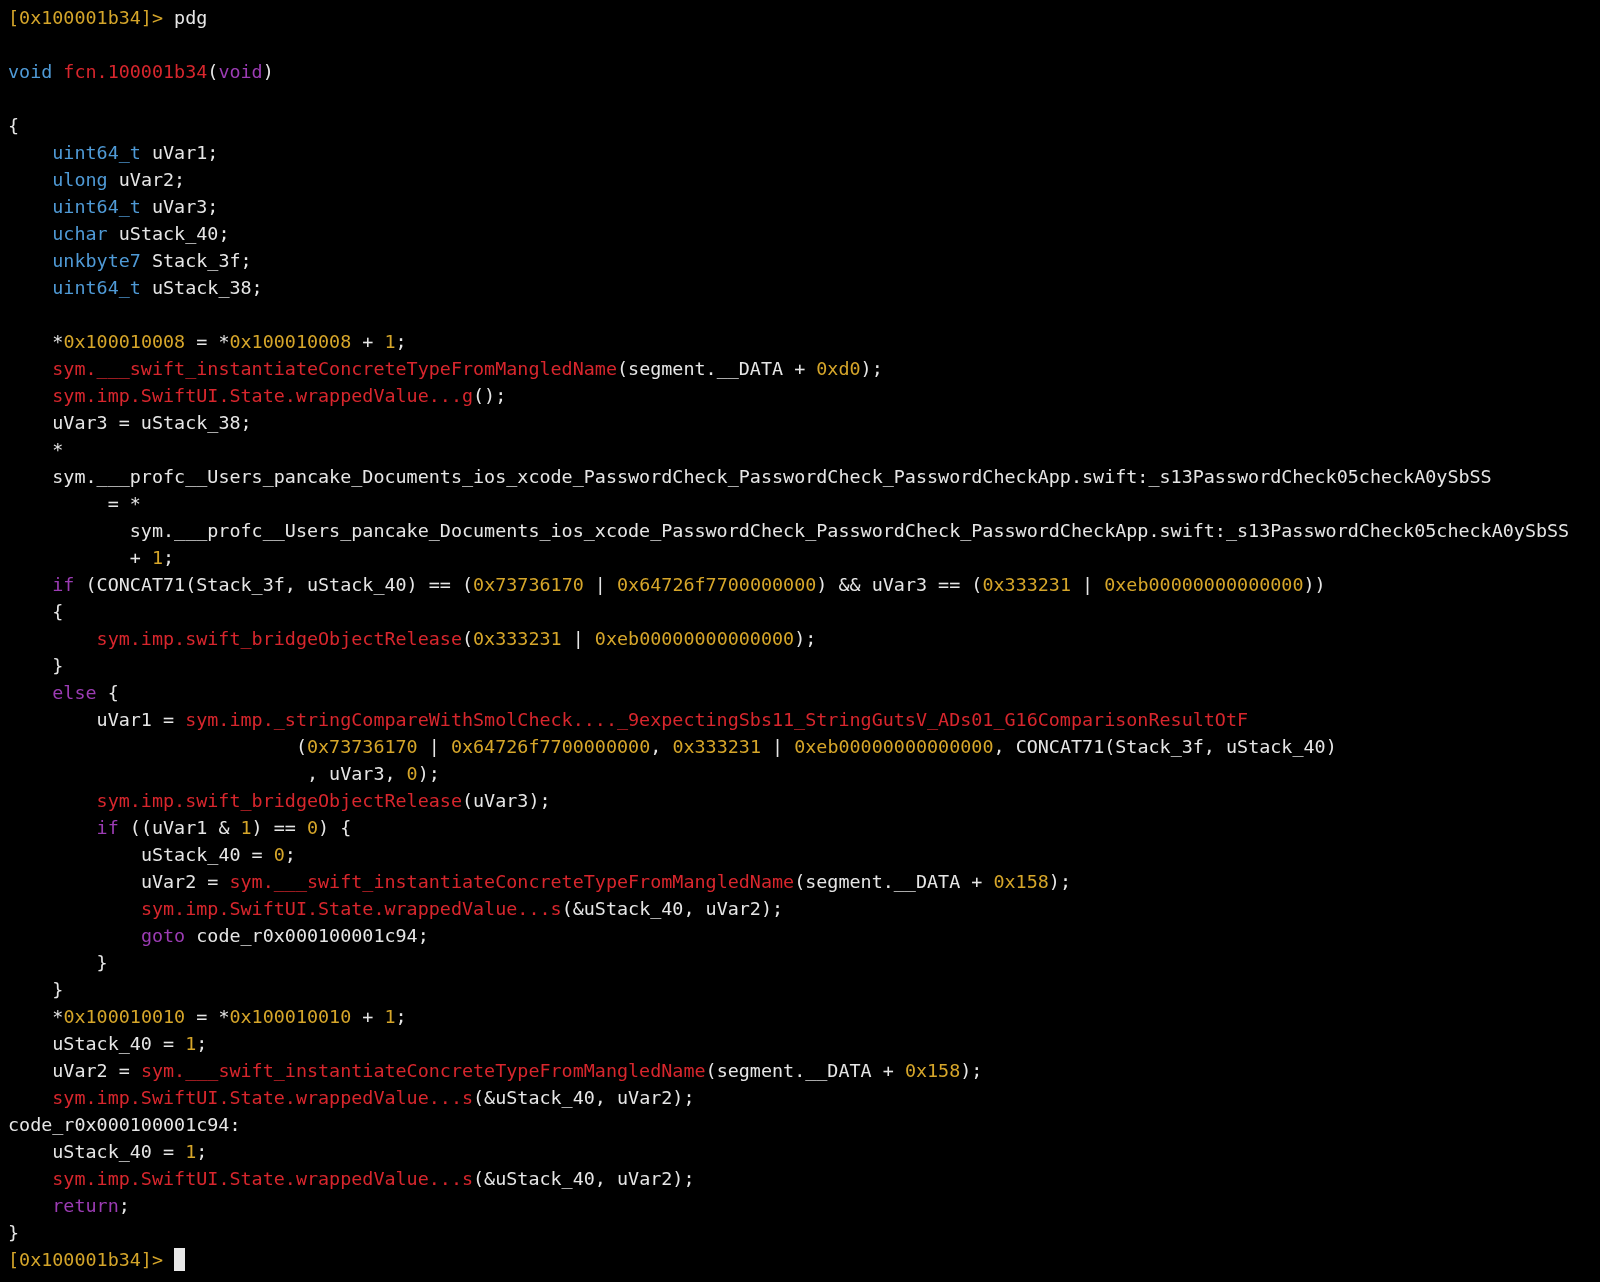 This screenshot has width=1600, height=1282. I want to click on code-line: uVar3 = uStack_38;, so click(152, 423).